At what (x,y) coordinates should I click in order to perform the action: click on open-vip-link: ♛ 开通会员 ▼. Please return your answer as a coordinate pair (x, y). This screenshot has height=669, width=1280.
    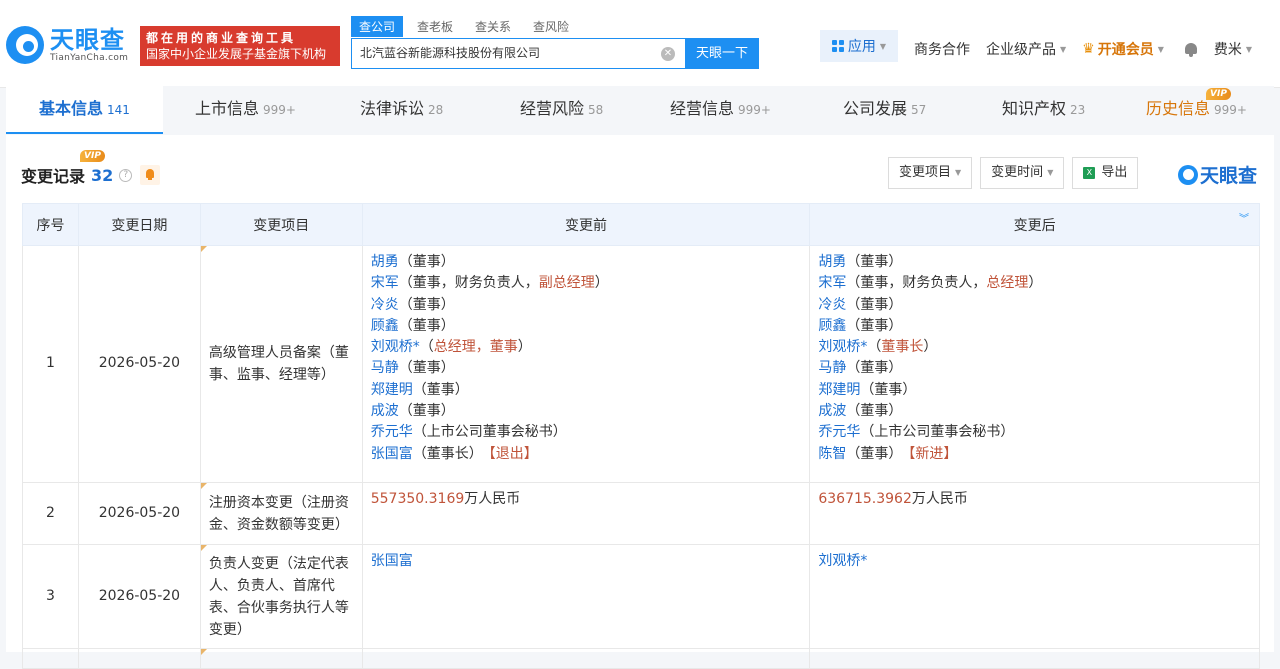
    Looking at the image, I should click on (1123, 49).